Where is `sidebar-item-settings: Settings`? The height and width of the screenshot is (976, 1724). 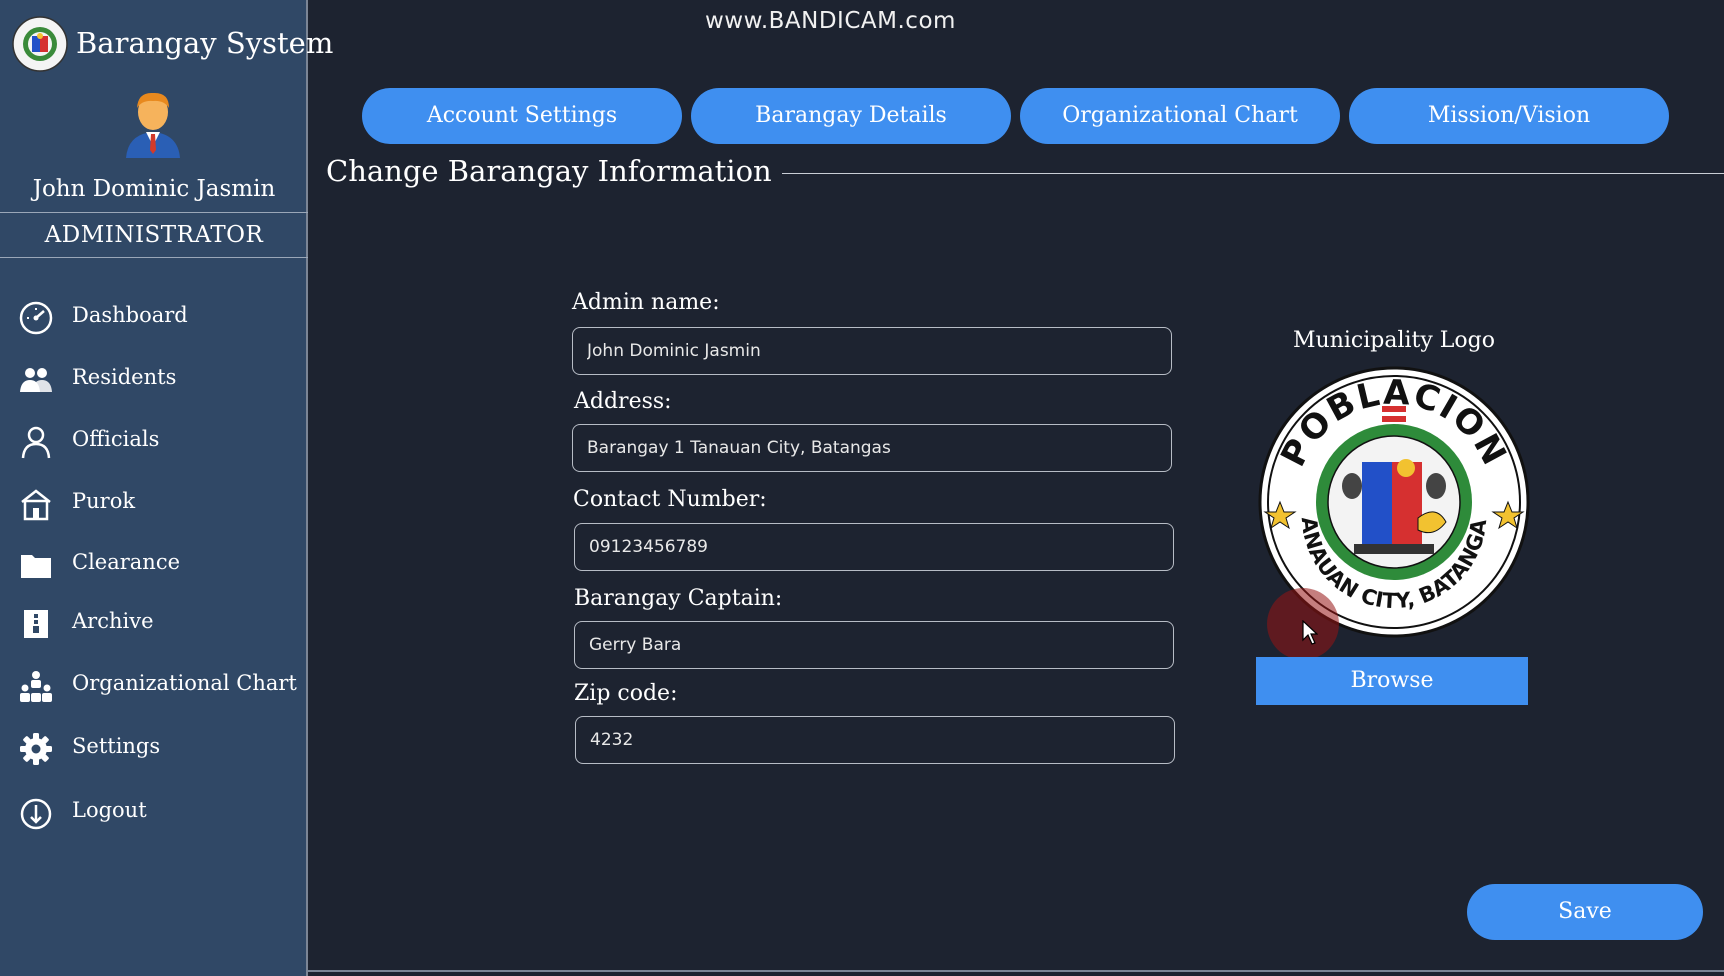
sidebar-item-settings: Settings is located at coordinates (153, 749).